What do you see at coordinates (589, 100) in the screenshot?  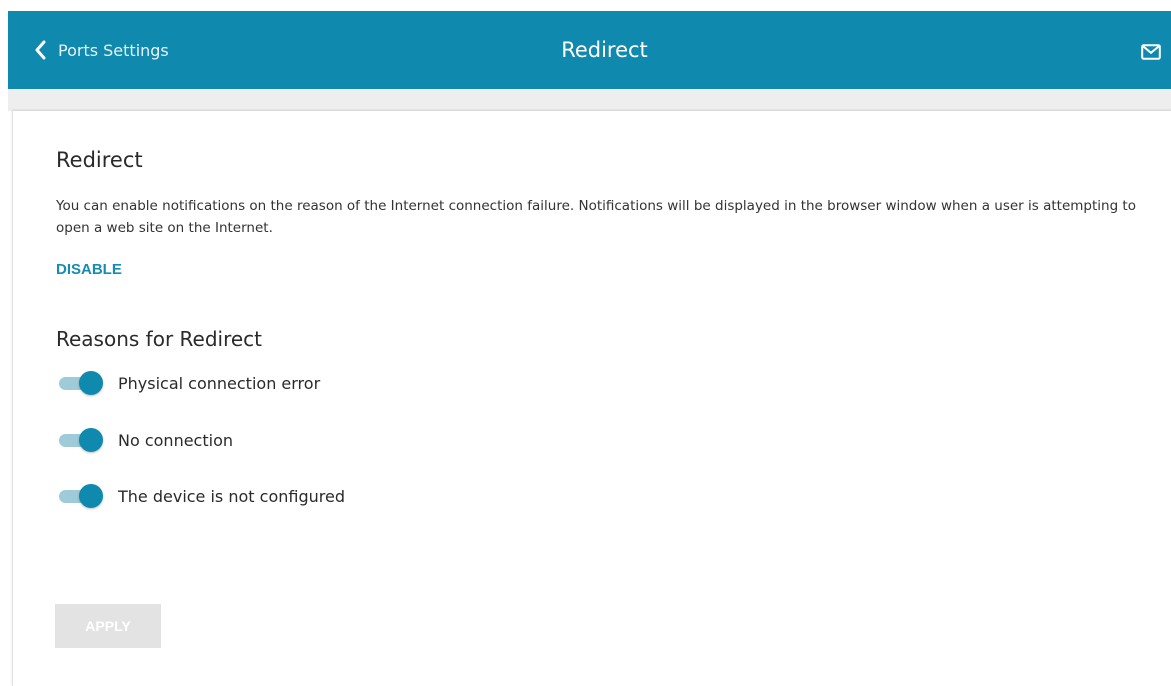 I see `header-gap-band` at bounding box center [589, 100].